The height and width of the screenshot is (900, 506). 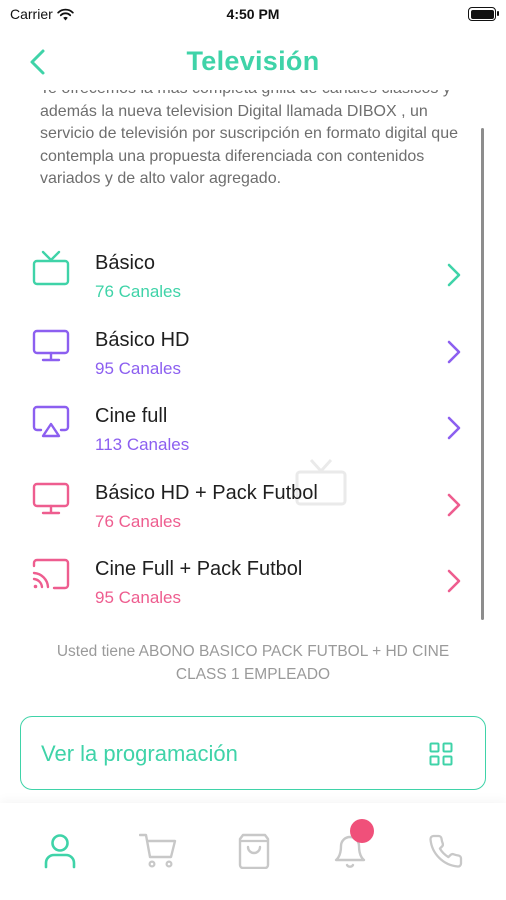 I want to click on cart-icon, so click(x=158, y=850).